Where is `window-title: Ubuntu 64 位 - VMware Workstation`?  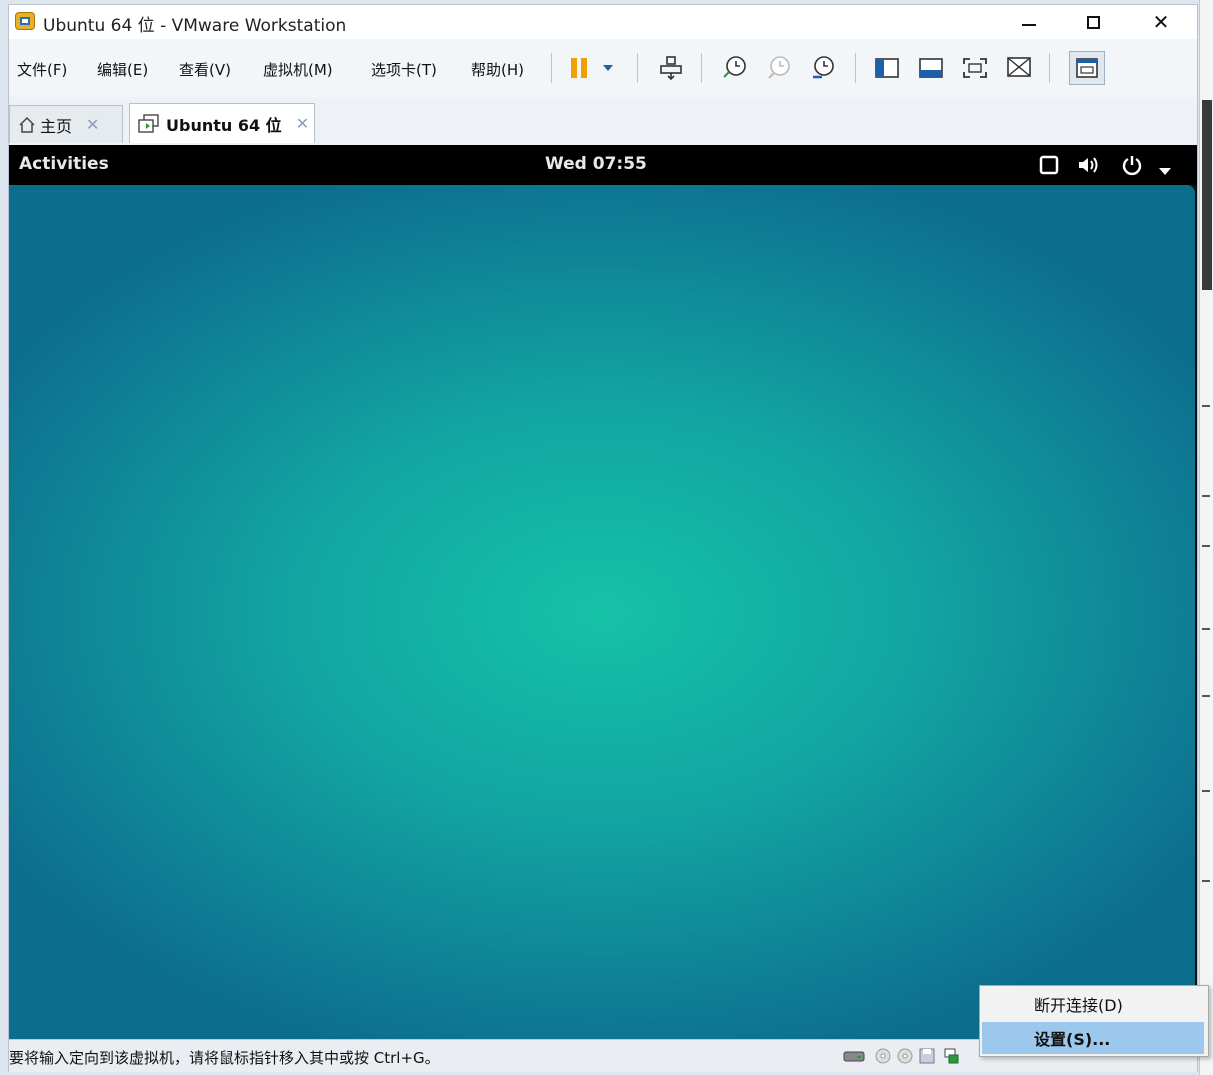 window-title: Ubuntu 64 位 - VMware Workstation is located at coordinates (195, 26).